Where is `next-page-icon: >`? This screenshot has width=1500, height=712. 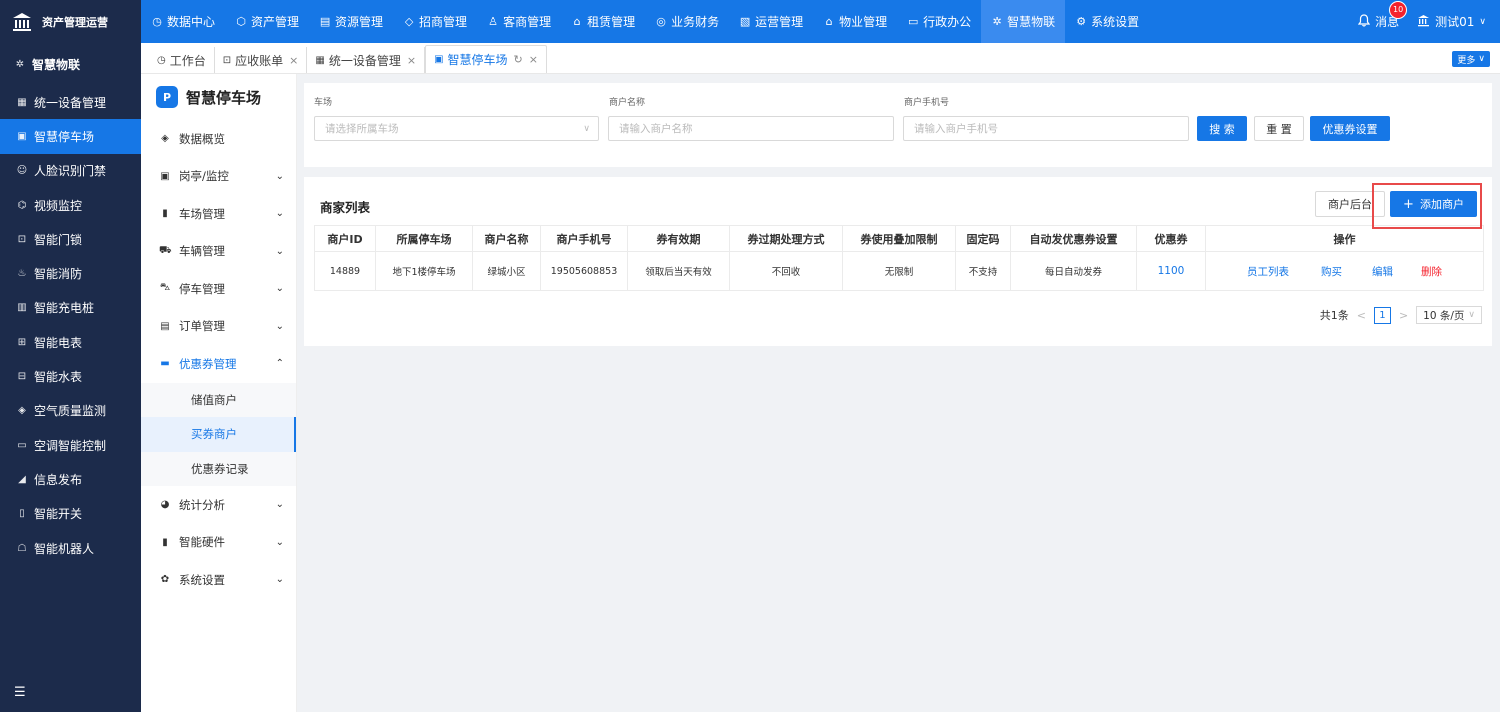
next-page-icon: > is located at coordinates (1403, 315).